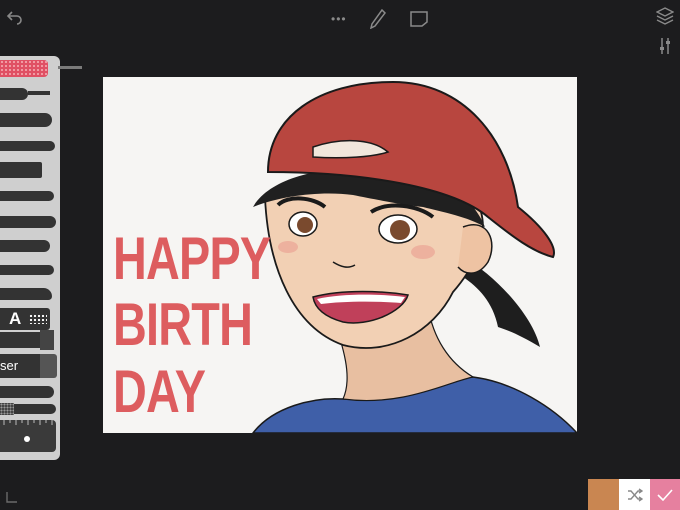 This screenshot has width=680, height=510. Describe the element at coordinates (30, 120) in the screenshot. I see `marker-tool` at that location.